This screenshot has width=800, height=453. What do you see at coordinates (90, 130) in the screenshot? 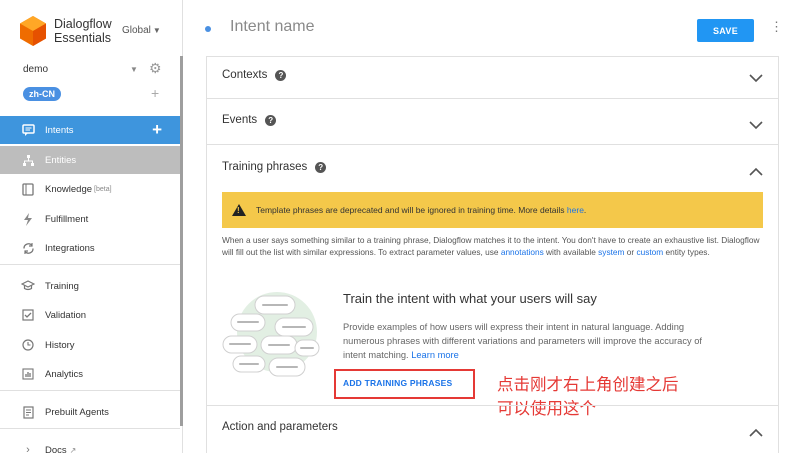
I see `sidebar-item-intents: Intents +` at bounding box center [90, 130].